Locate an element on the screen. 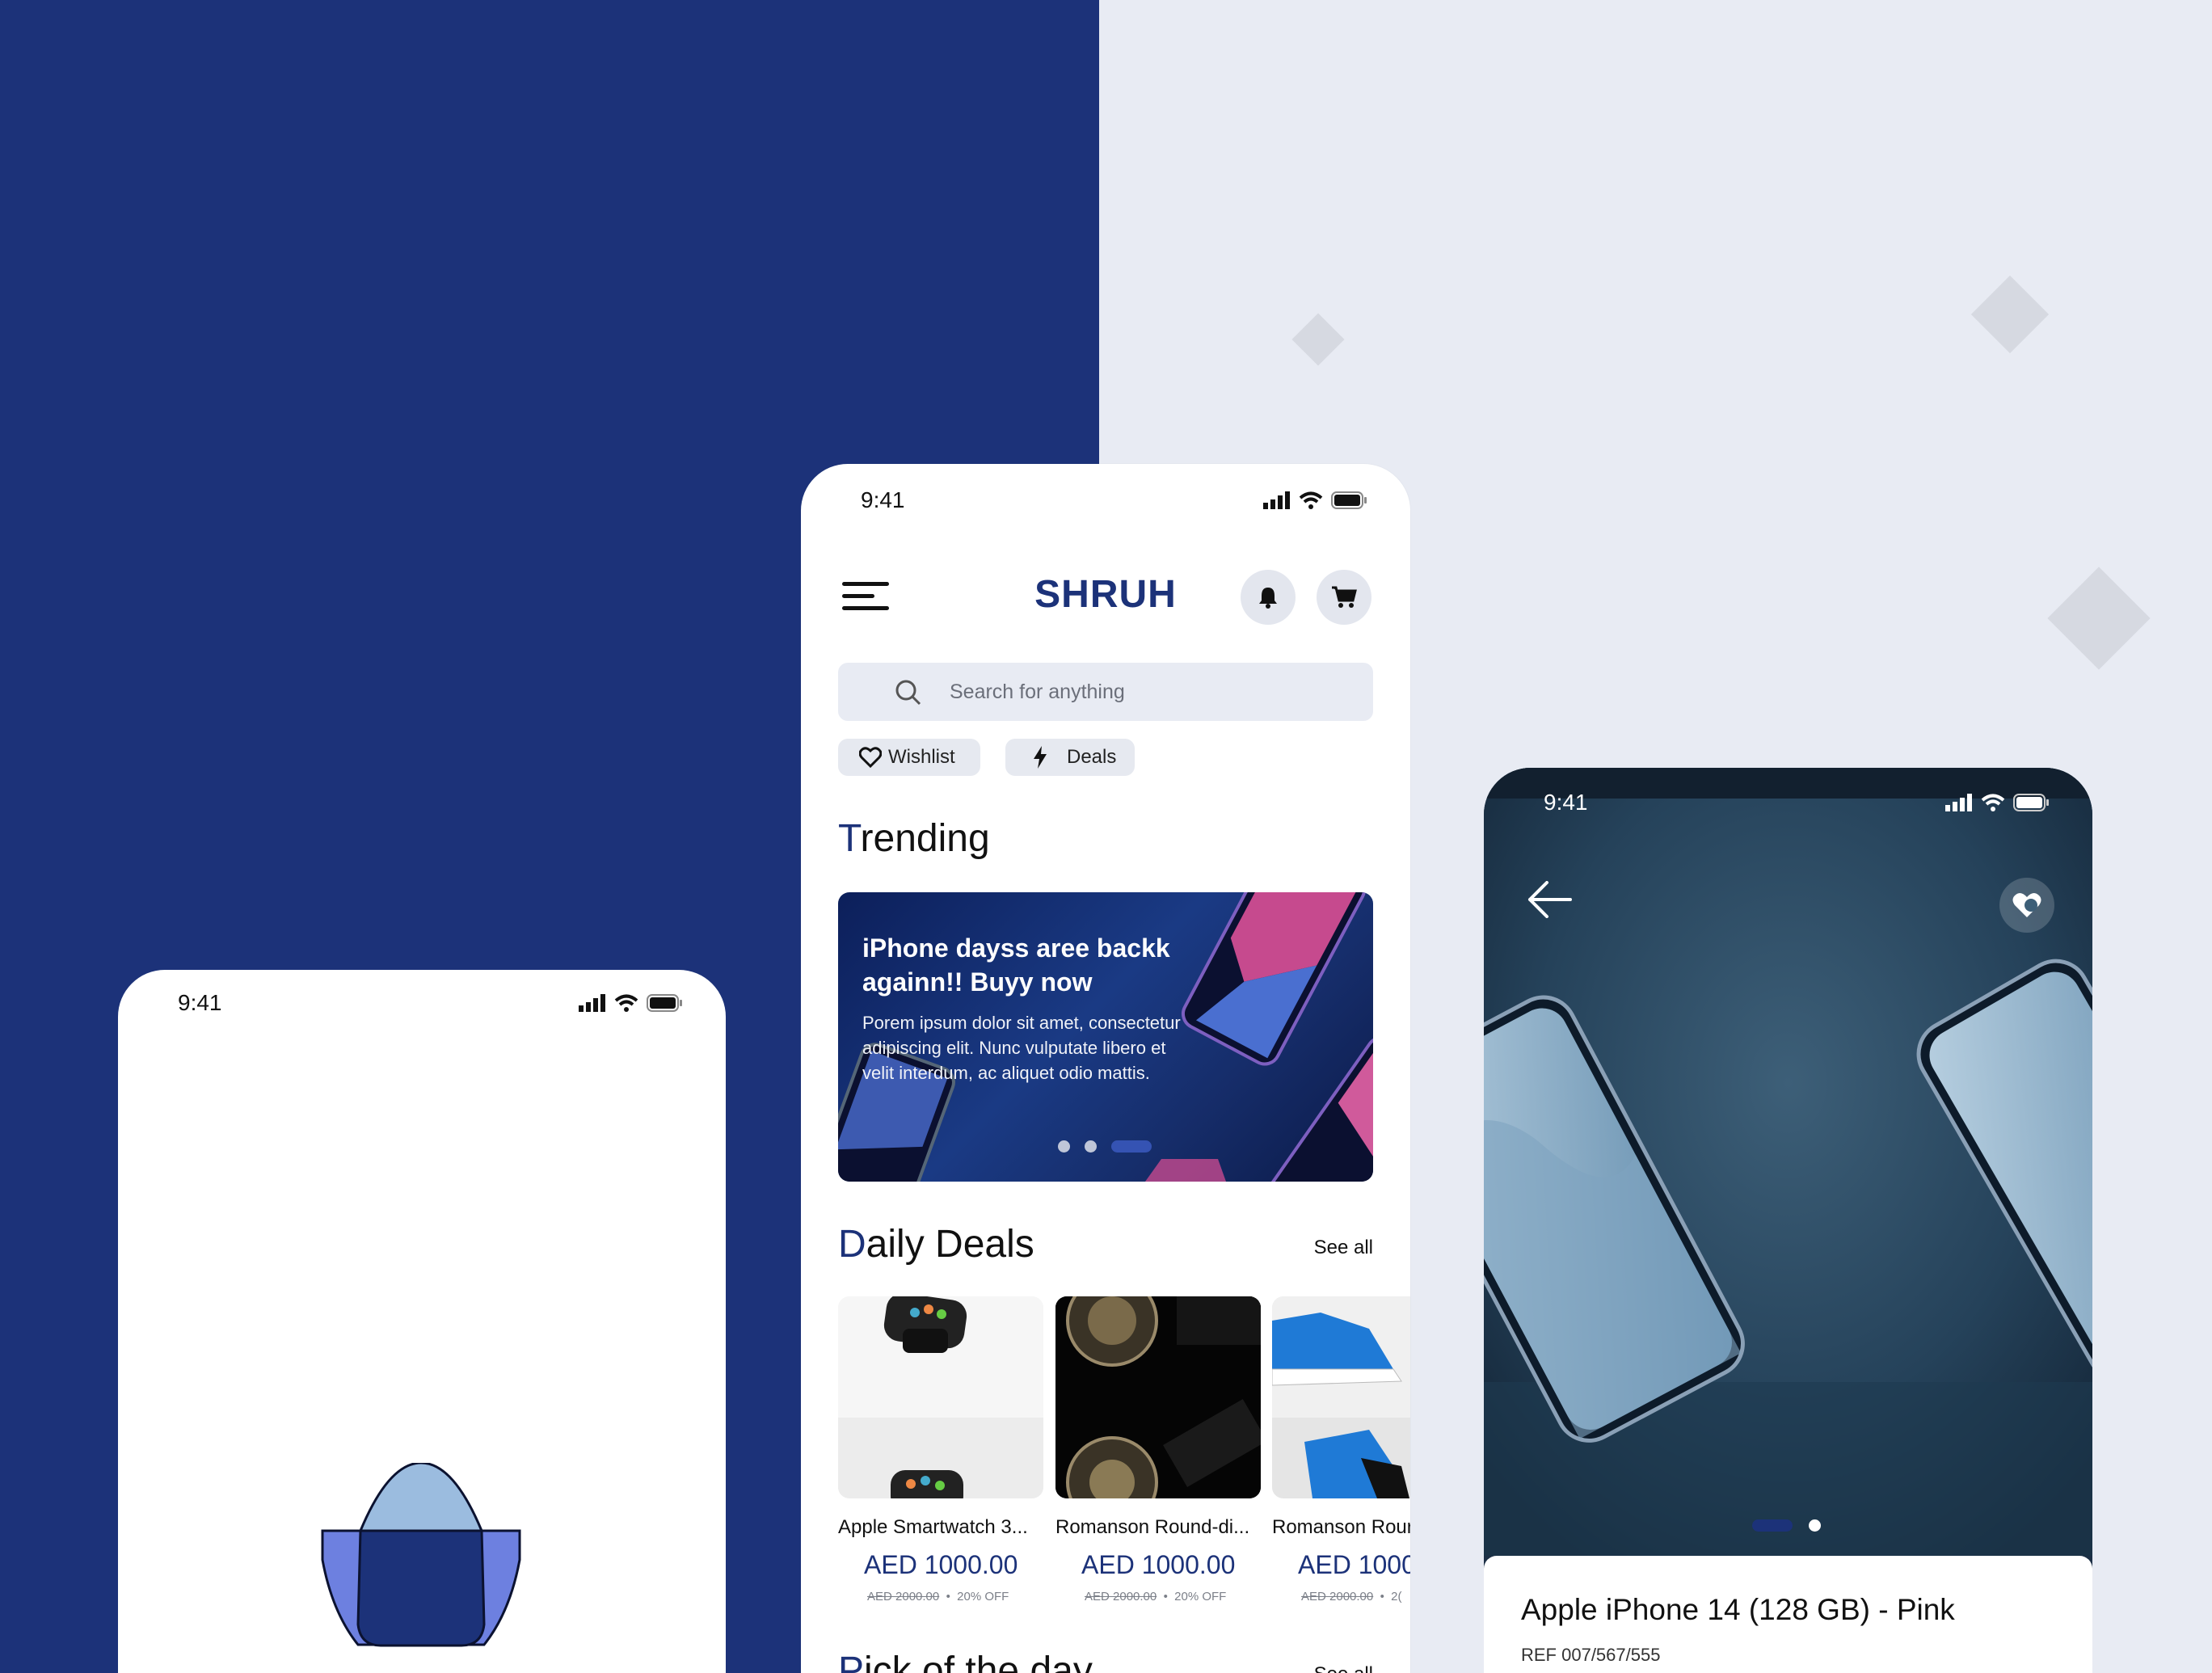 The width and height of the screenshot is (2212, 1673). gallery-pagination is located at coordinates (1786, 1525).